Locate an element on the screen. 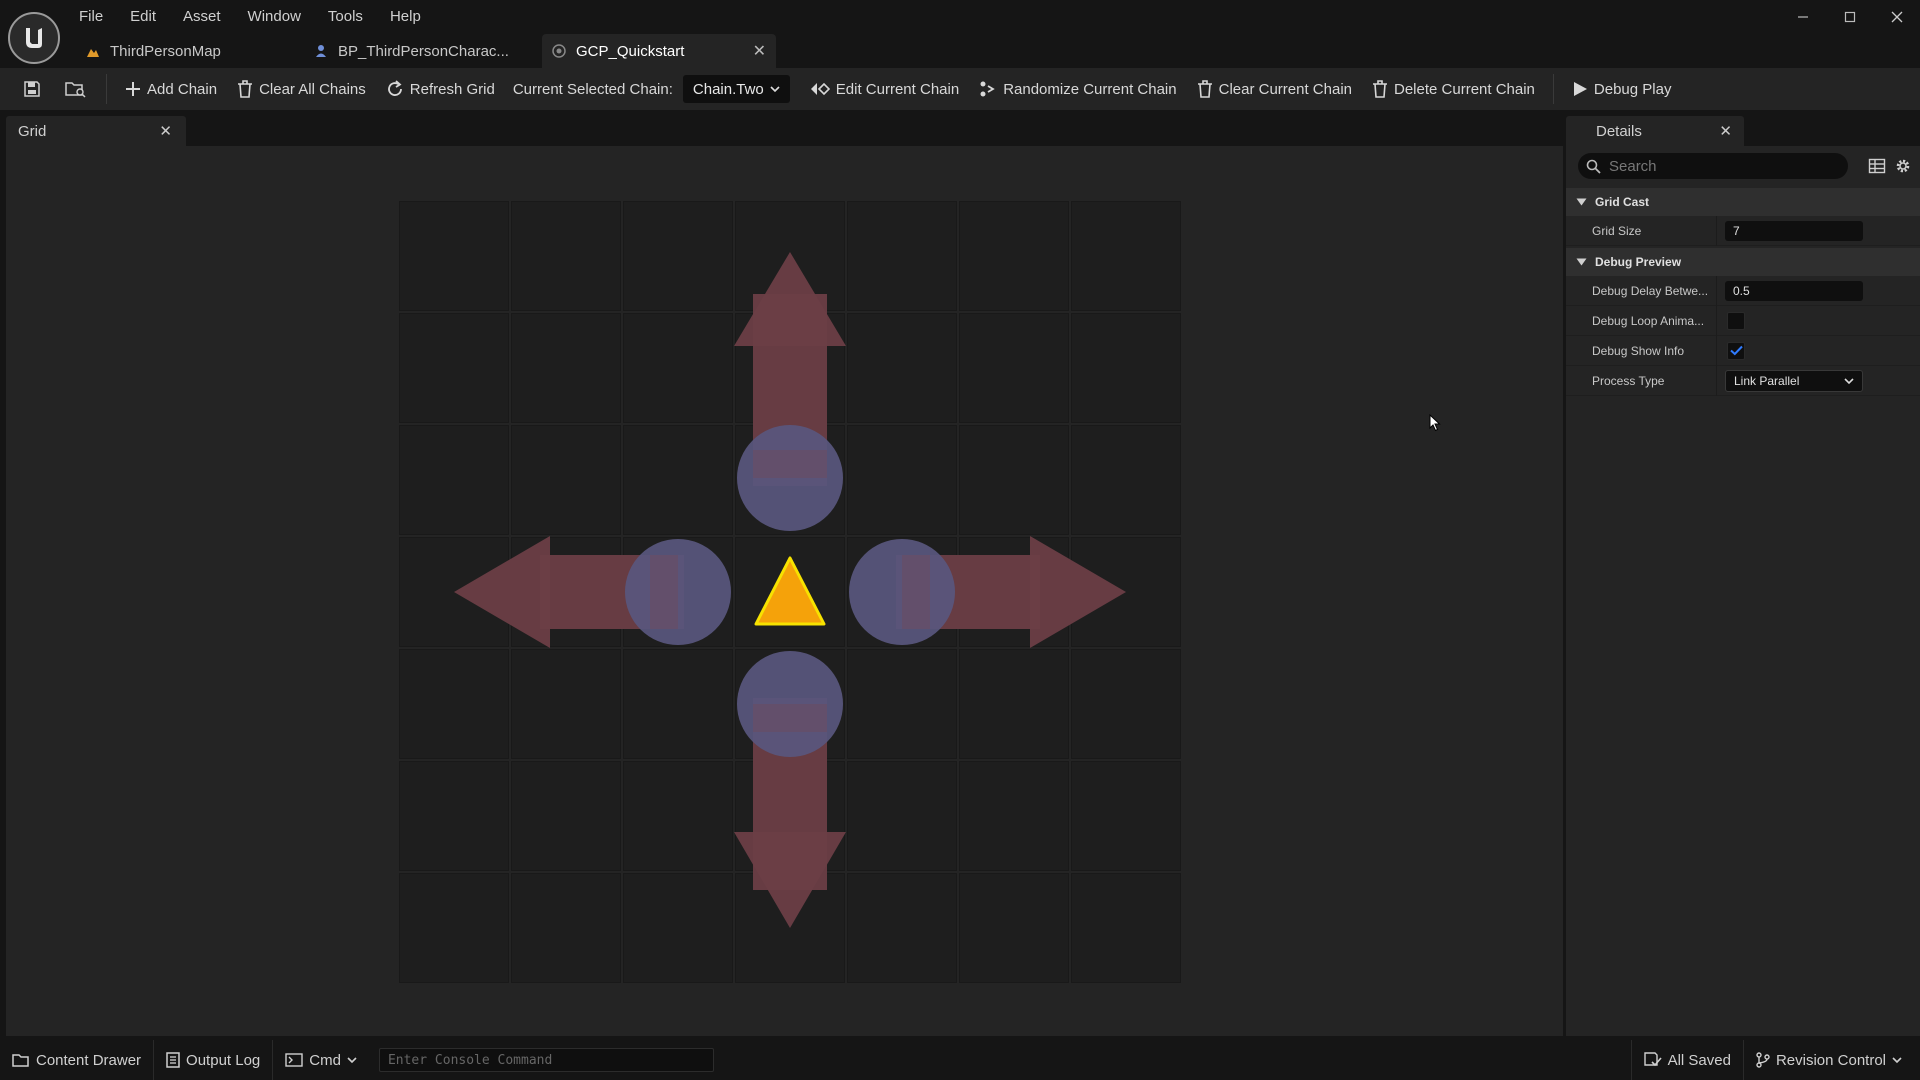 Image resolution: width=1920 pixels, height=1080 pixels. category-grid-cast: Grid Cast is located at coordinates (1743, 202).